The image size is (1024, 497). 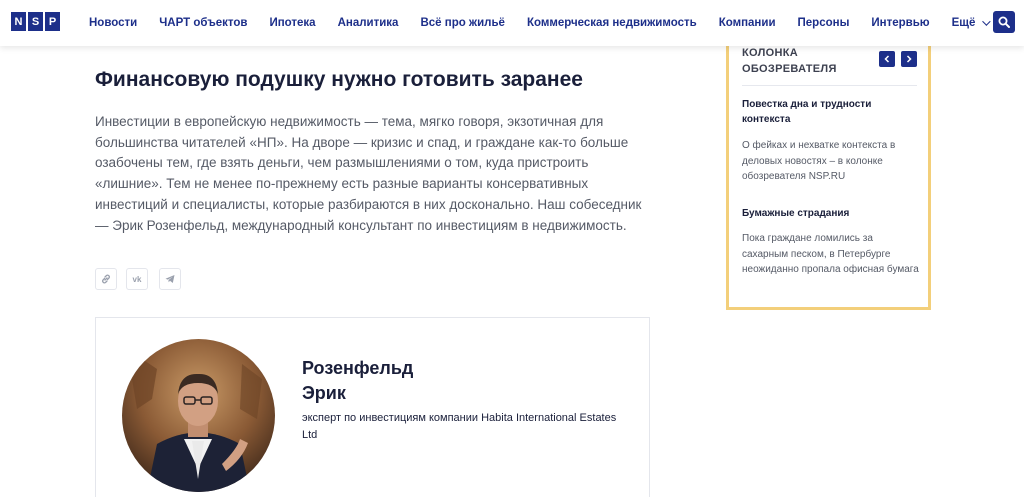 I want to click on nav-item-chart: ЧАРТ объектов, so click(x=203, y=23).